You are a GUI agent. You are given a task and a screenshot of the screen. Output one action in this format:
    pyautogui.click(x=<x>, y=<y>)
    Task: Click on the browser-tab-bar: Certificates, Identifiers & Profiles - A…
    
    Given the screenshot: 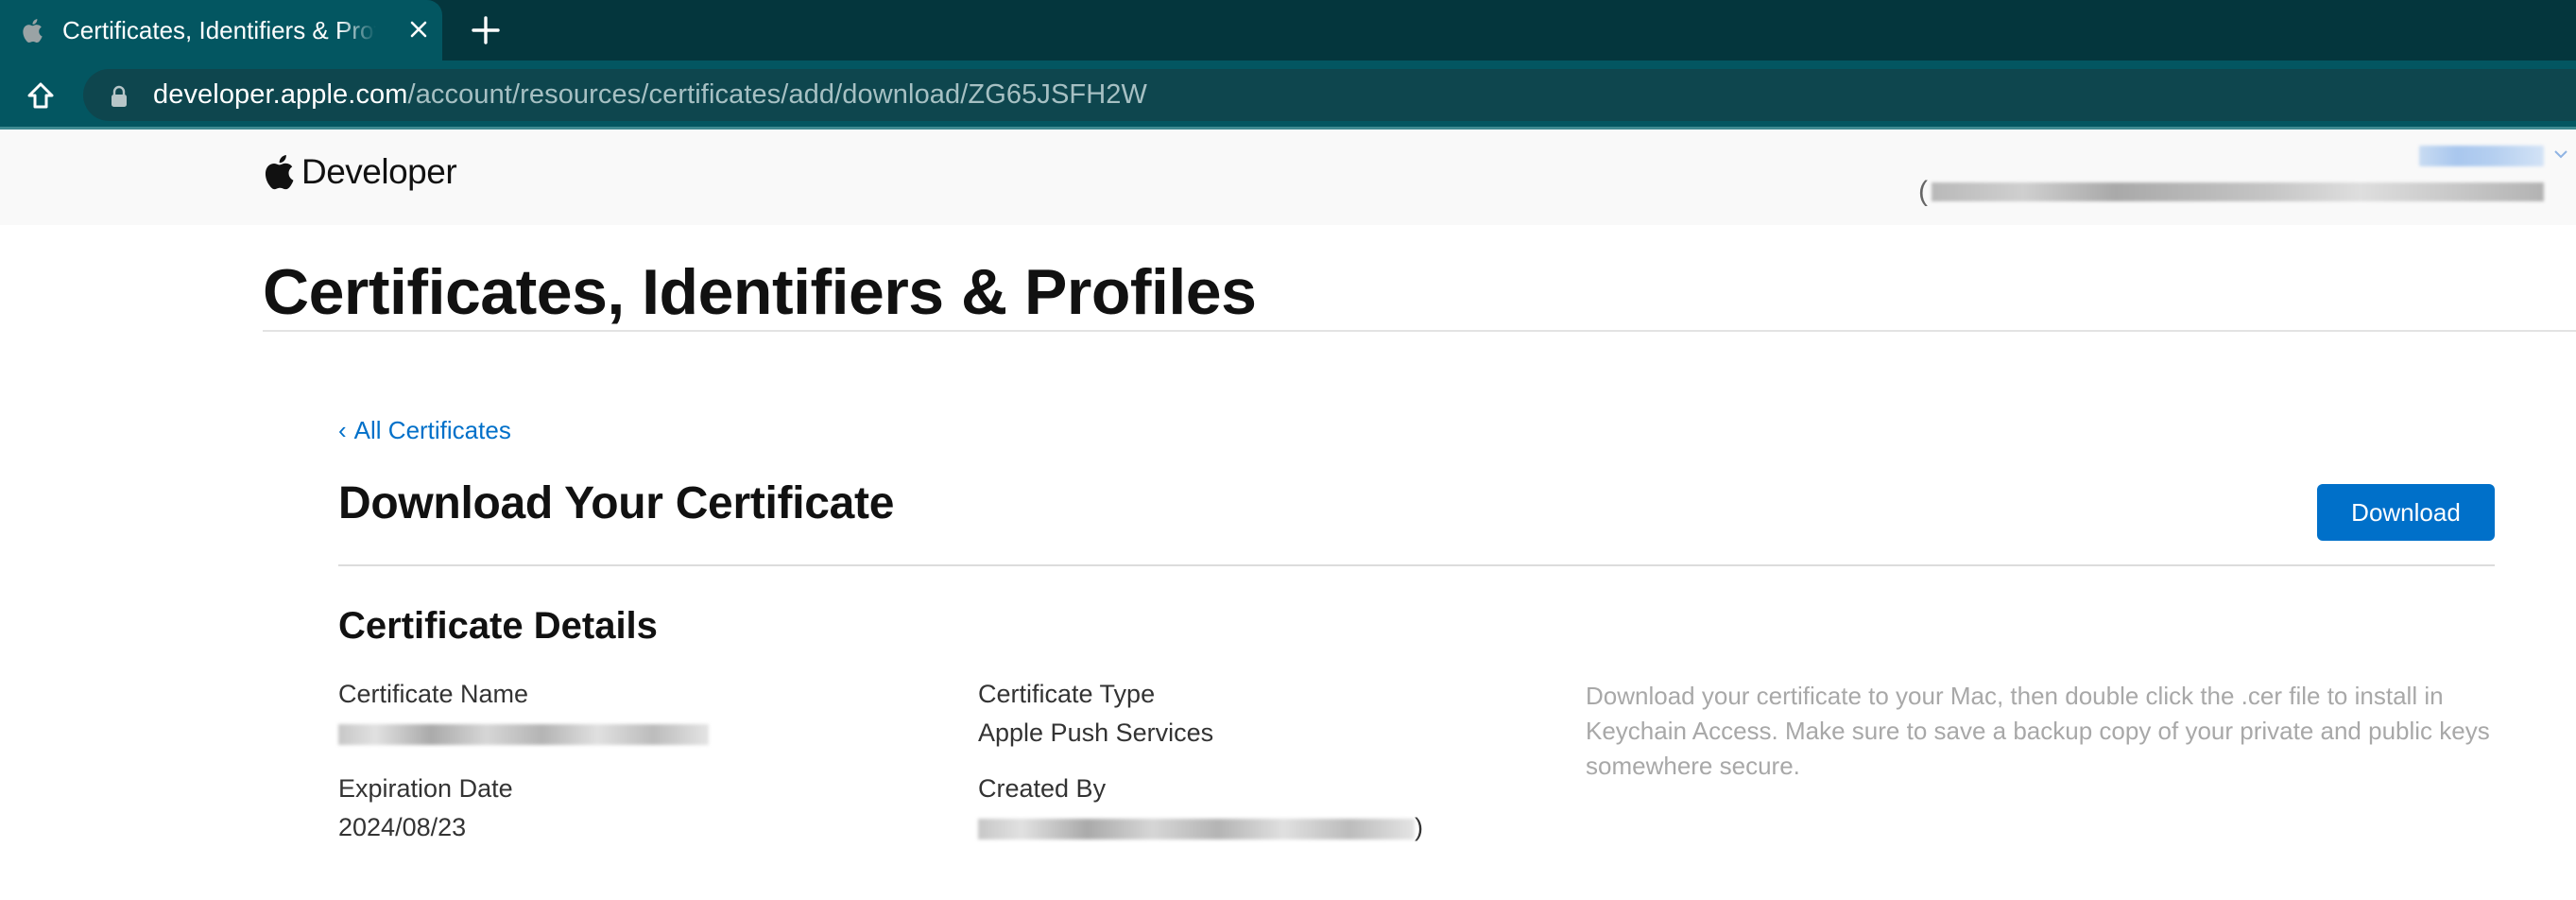 What is the action you would take?
    pyautogui.click(x=1288, y=30)
    